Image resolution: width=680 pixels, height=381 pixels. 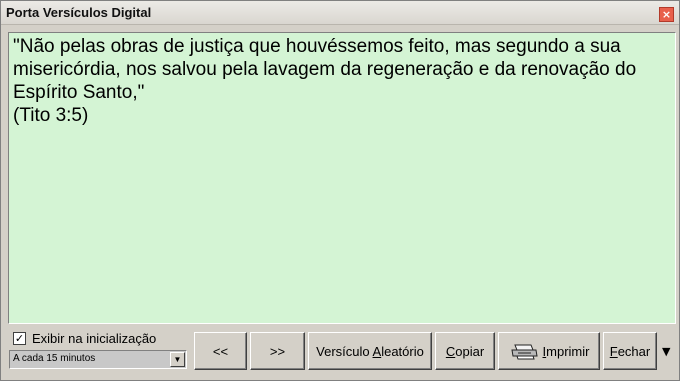 What do you see at coordinates (98, 359) in the screenshot?
I see `interval-select: A cada 15 minutos ▼` at bounding box center [98, 359].